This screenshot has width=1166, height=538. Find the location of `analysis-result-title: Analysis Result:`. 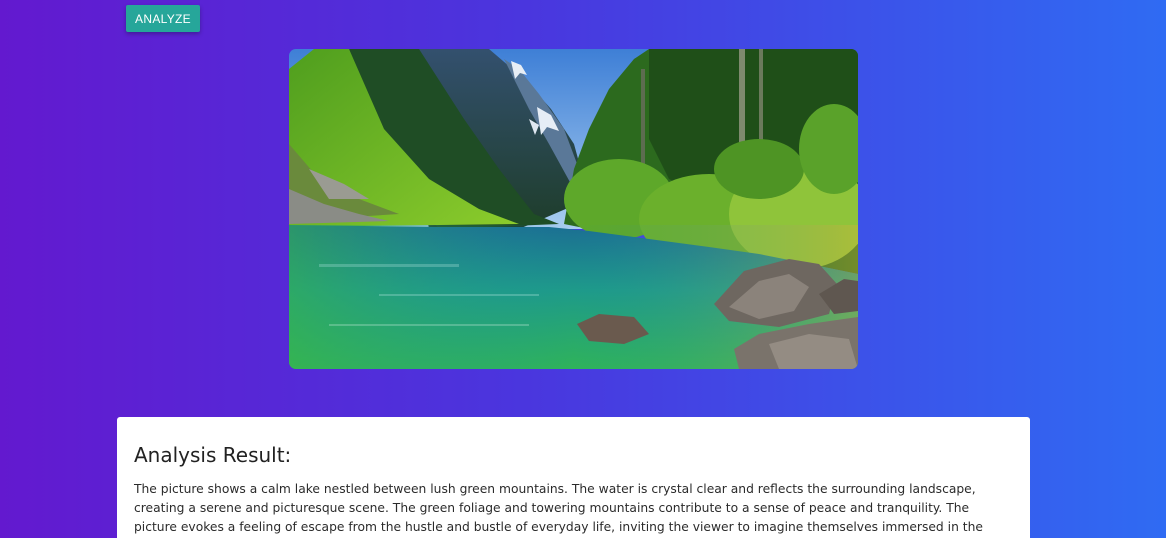

analysis-result-title: Analysis Result: is located at coordinates (213, 455).